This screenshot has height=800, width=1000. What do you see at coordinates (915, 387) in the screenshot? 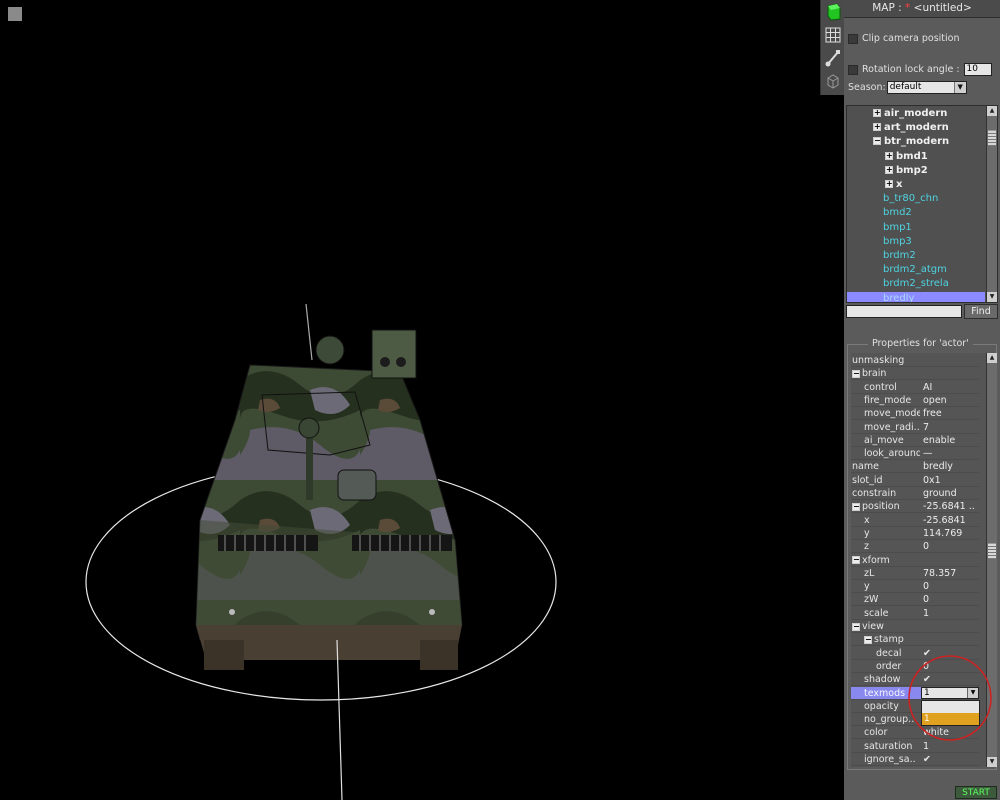
I see `property-row: control AI` at bounding box center [915, 387].